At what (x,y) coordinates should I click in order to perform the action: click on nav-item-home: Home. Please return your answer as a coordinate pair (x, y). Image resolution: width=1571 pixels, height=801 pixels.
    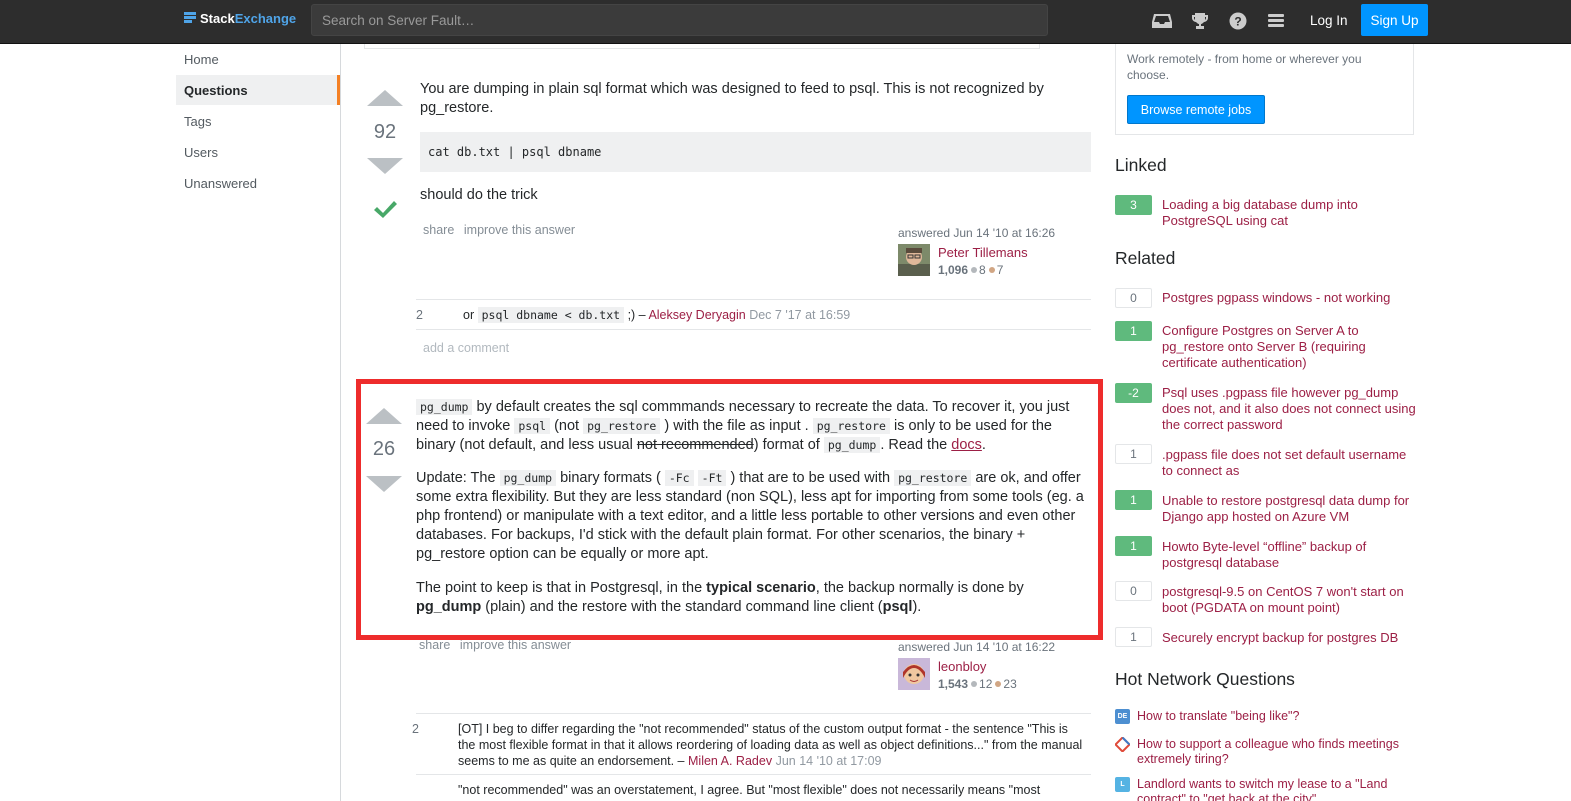
    Looking at the image, I should click on (258, 59).